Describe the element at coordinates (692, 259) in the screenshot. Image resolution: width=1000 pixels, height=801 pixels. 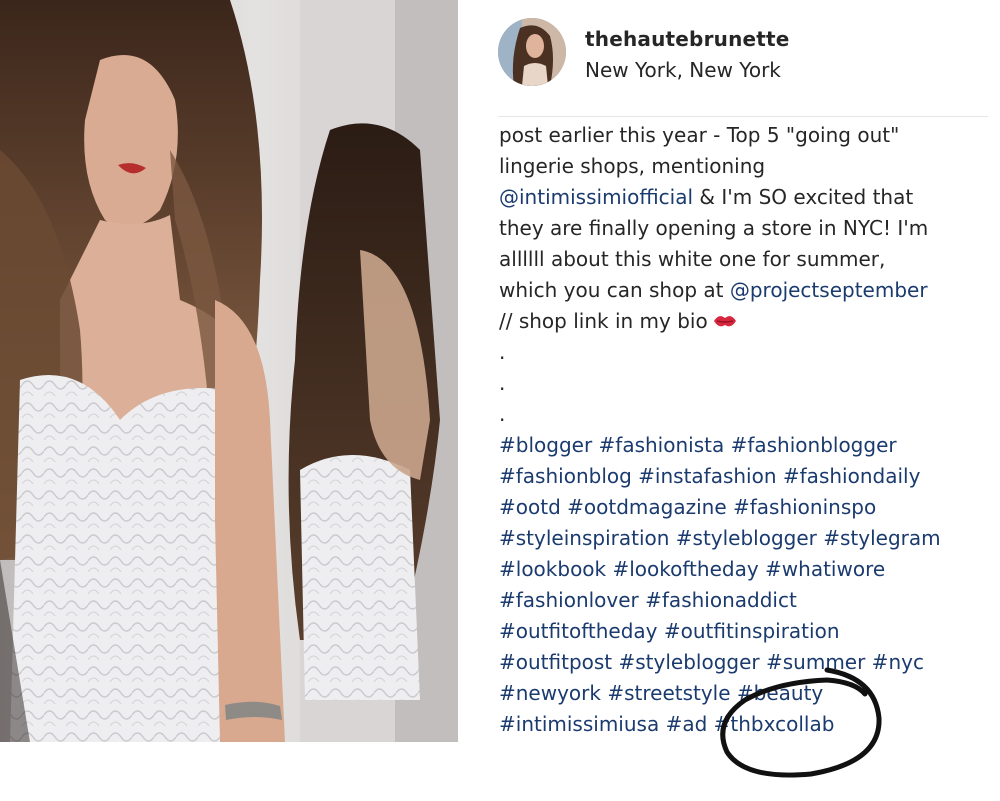
I see `caption-line: allllll about this white one for summer,` at that location.